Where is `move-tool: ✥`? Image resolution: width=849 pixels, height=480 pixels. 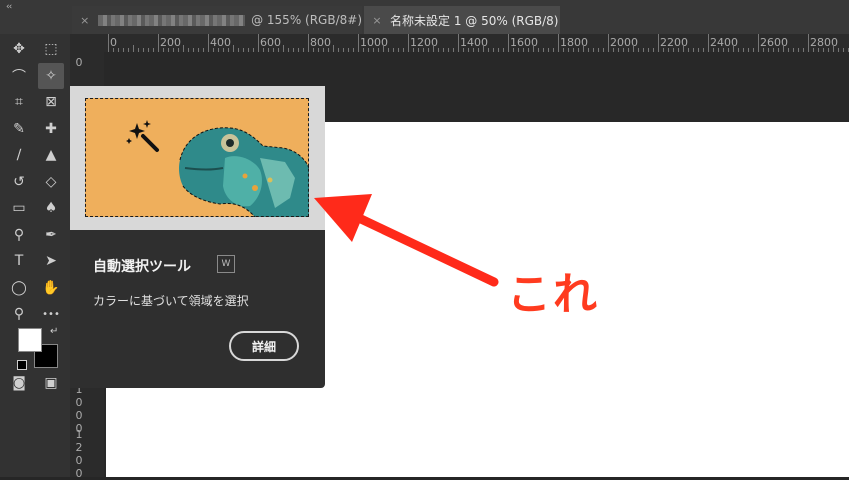
move-tool: ✥ is located at coordinates (19, 49).